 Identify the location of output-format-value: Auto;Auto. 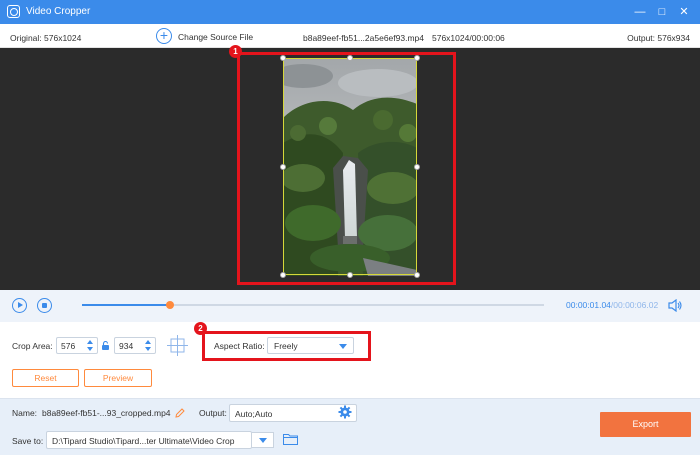
(254, 414).